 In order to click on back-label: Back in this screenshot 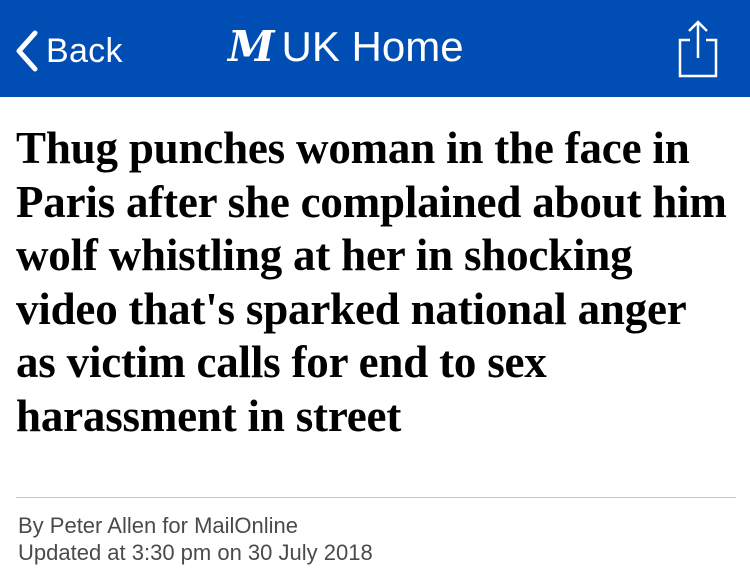, I will do `click(84, 51)`.